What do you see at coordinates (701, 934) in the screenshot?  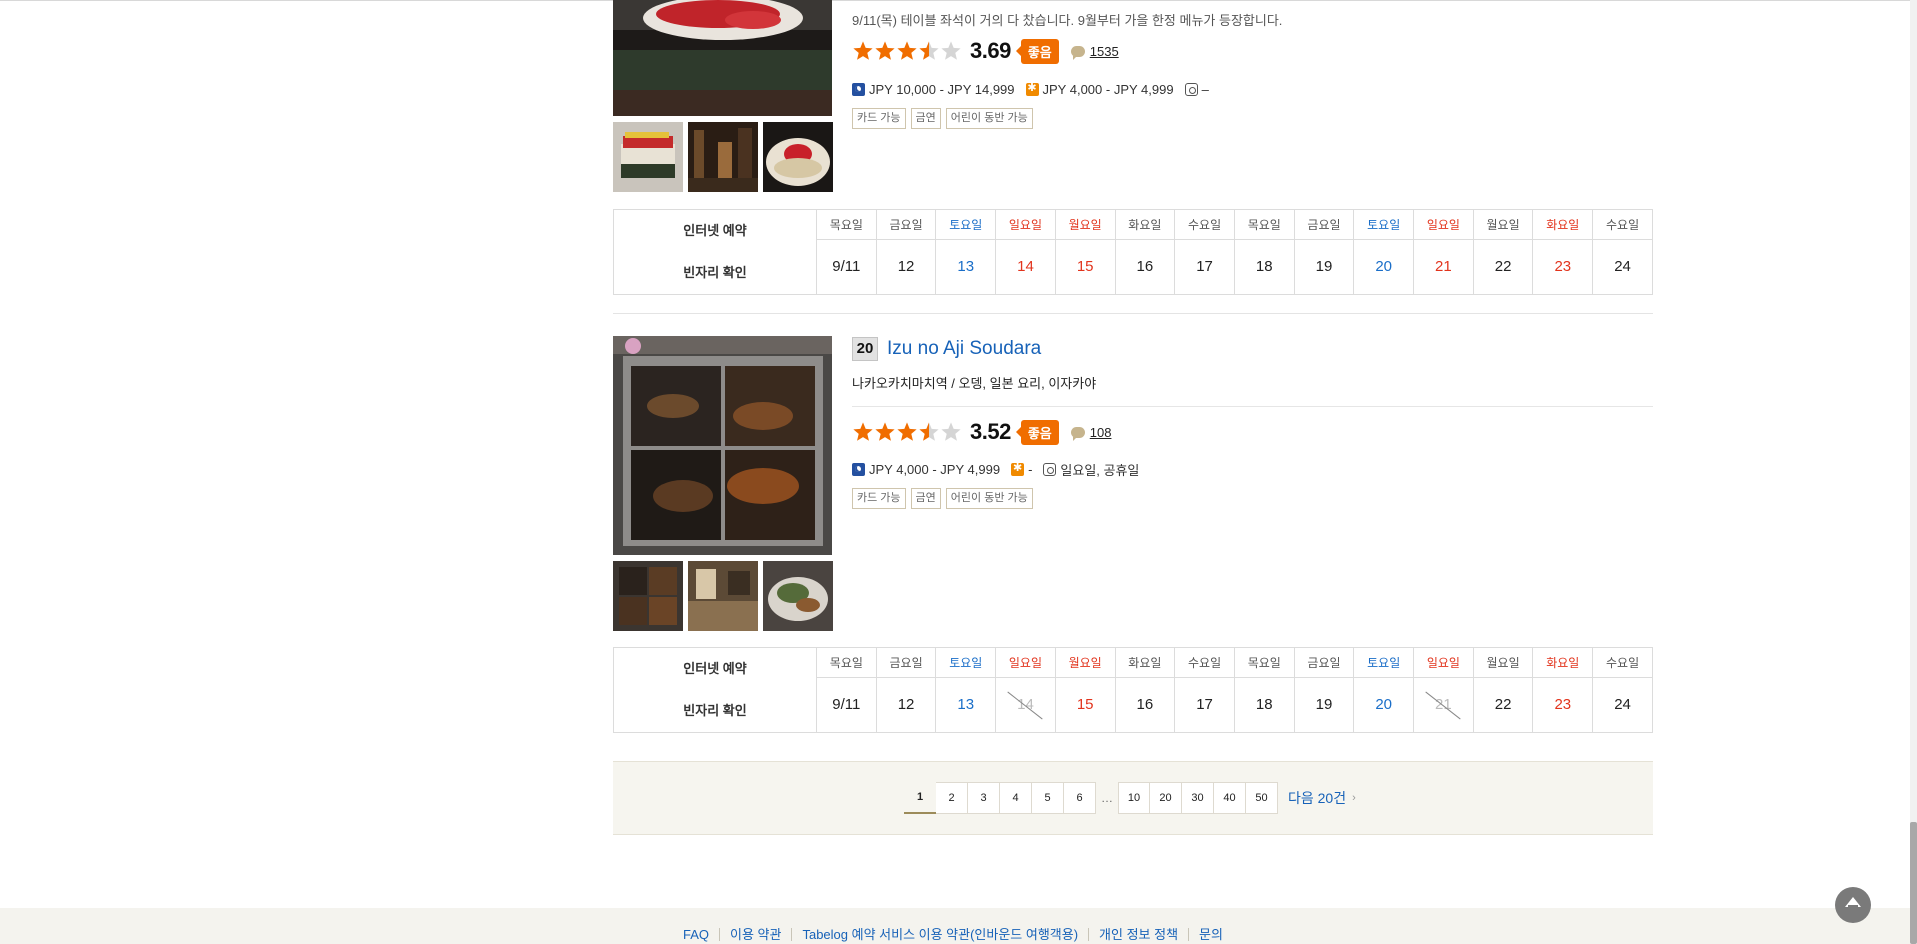 I see `footer-link-faq: FAQ` at bounding box center [701, 934].